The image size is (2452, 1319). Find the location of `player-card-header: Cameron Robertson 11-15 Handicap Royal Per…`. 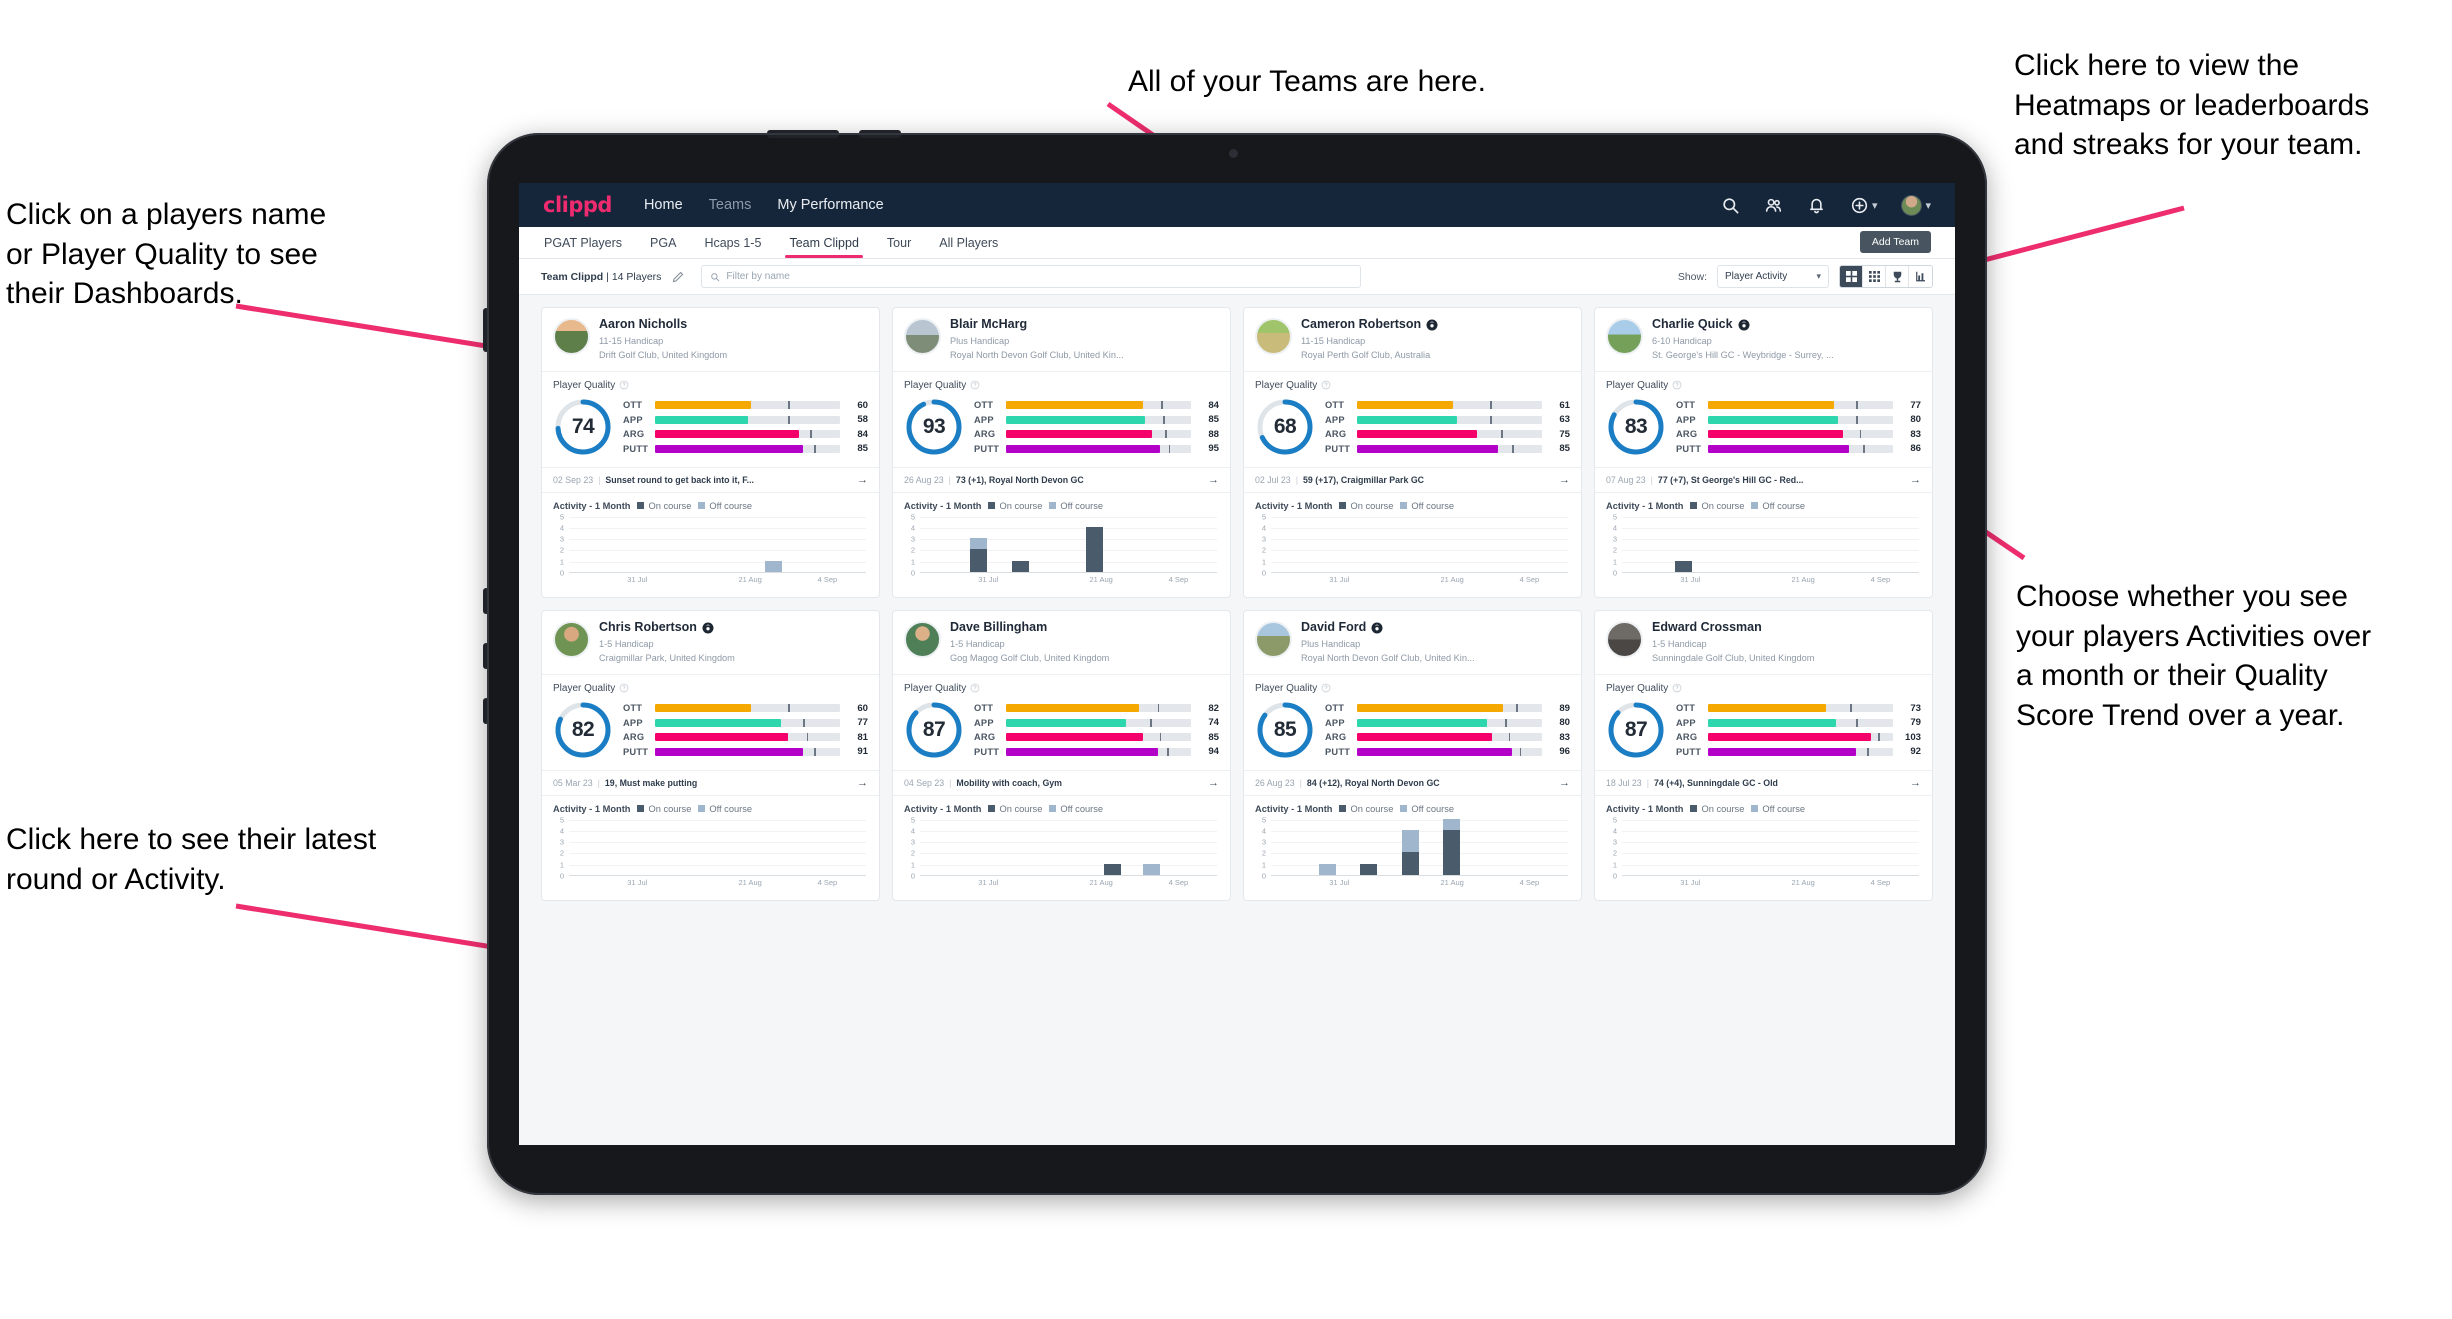

player-card-header: Cameron Robertson 11-15 Handicap Royal Per… is located at coordinates (1412, 339).